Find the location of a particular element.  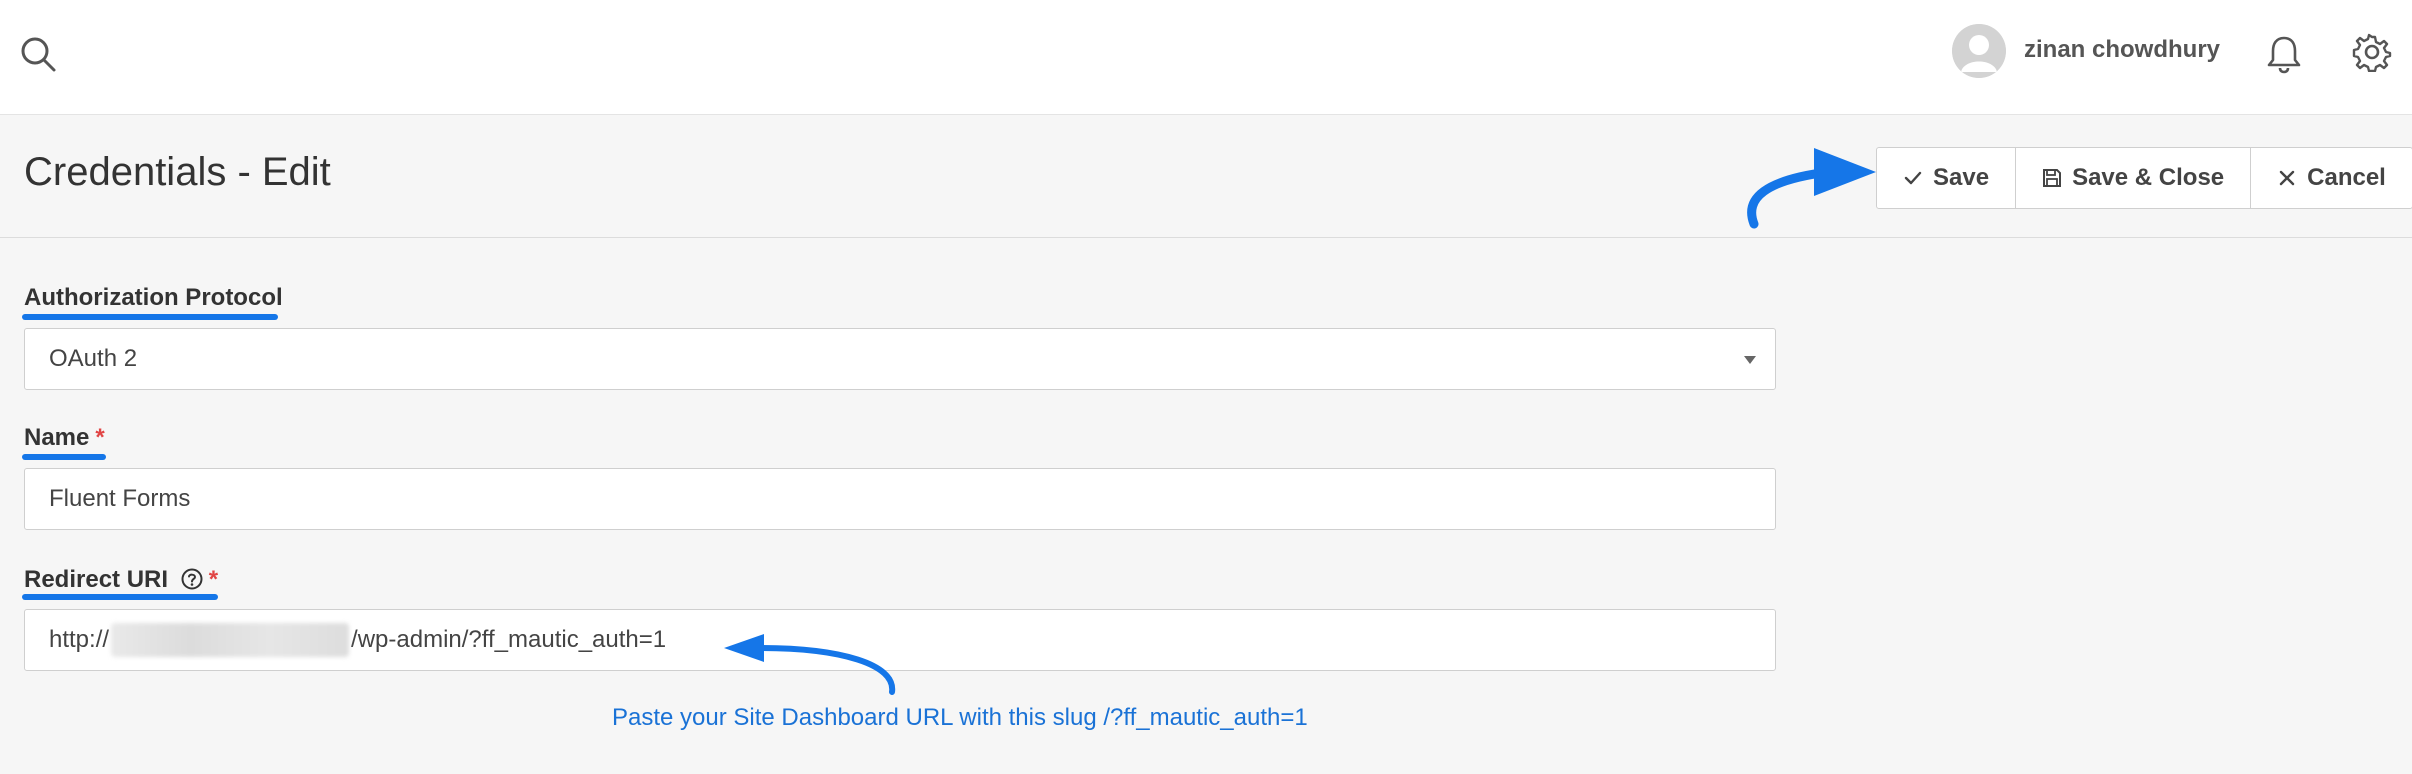

cancel-button: Cancel is located at coordinates (2331, 178).